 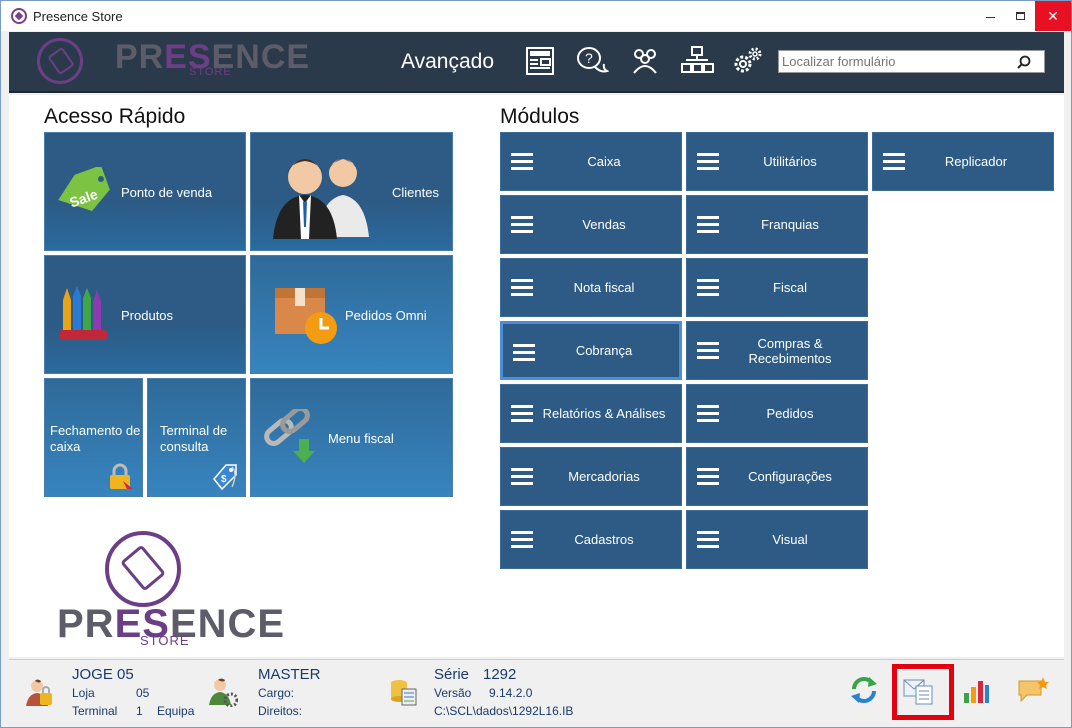 I want to click on module-visual: Visual, so click(x=777, y=539).